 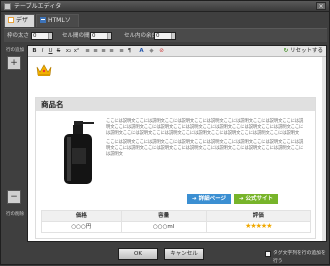 What do you see at coordinates (151, 51) in the screenshot?
I see `highlight-button: ◆` at bounding box center [151, 51].